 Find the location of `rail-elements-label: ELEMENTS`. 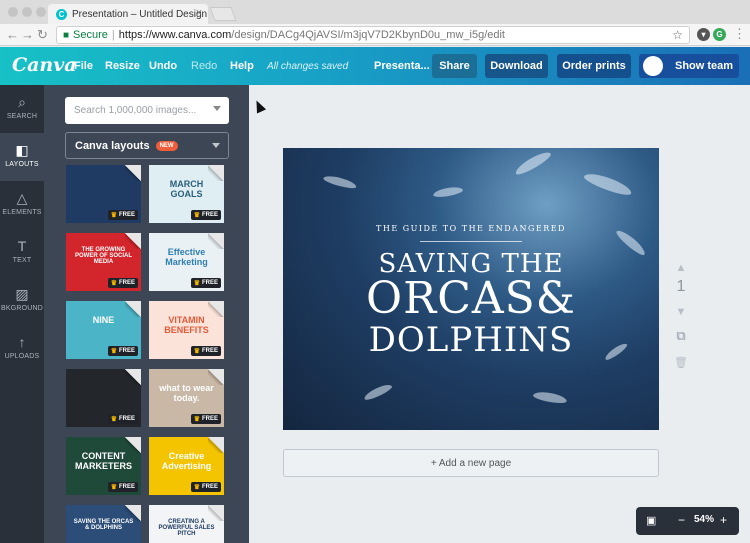

rail-elements-label: ELEMENTS is located at coordinates (22, 212).